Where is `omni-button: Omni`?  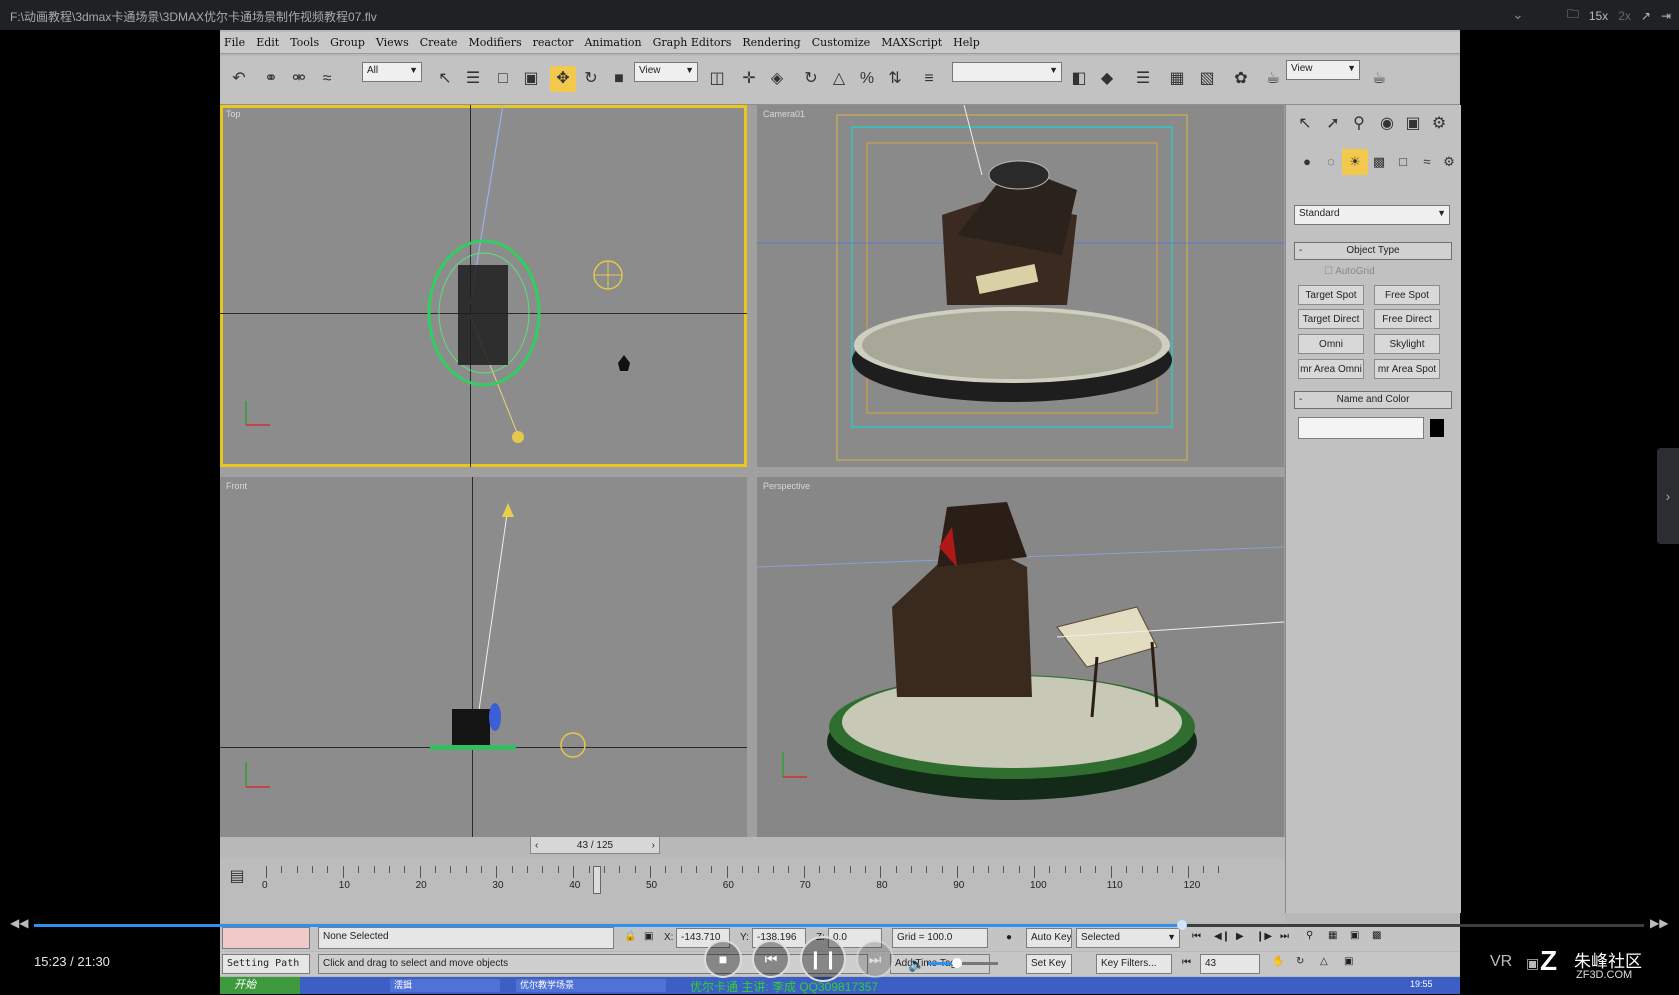 omni-button: Omni is located at coordinates (1331, 344).